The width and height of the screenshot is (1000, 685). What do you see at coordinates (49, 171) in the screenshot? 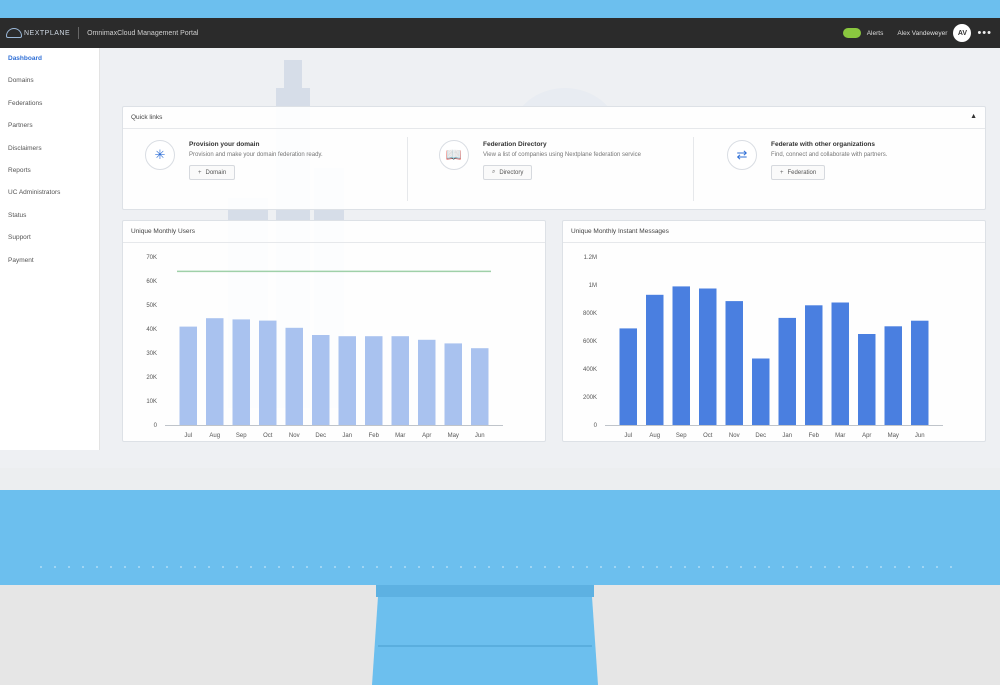
I see `sidebar-item-reports: Reports` at bounding box center [49, 171].